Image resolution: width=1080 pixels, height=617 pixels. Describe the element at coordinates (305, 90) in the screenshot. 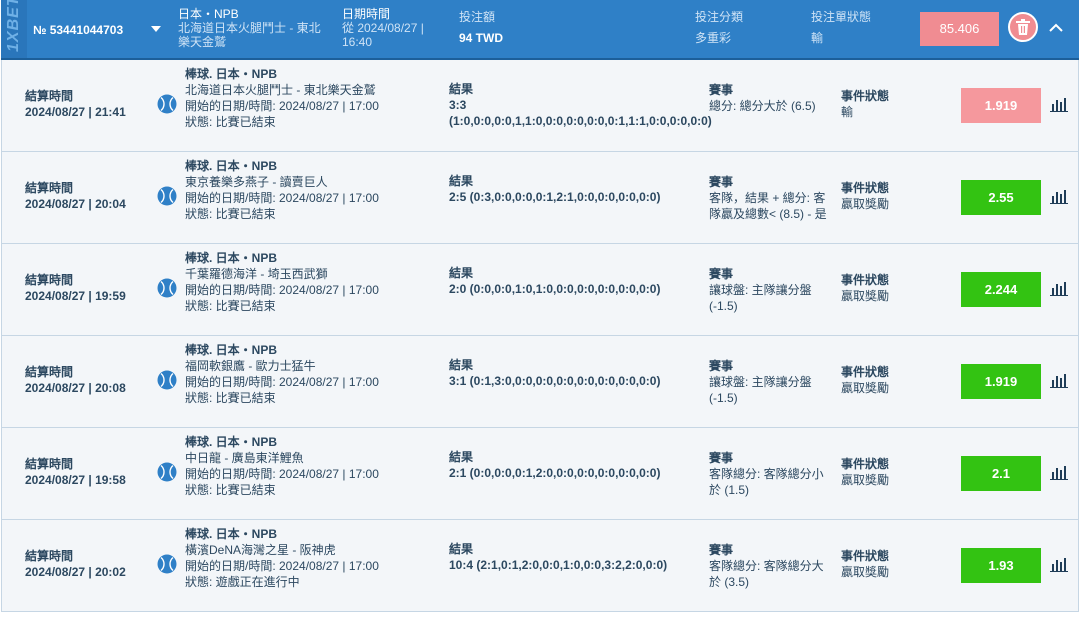

I see `teams: 北海道日本火腿鬥士 - 東北樂天金鷲` at that location.